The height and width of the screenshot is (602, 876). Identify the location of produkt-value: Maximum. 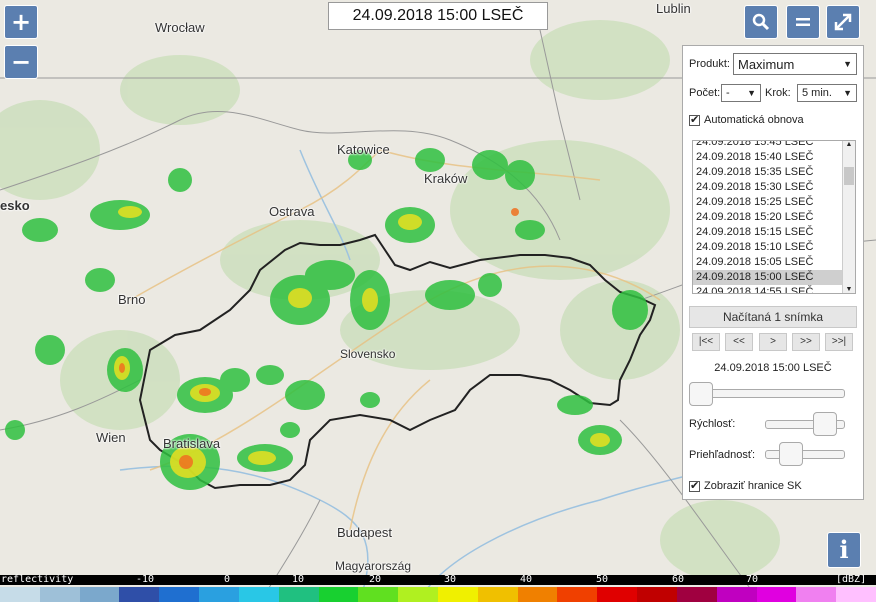
(766, 64).